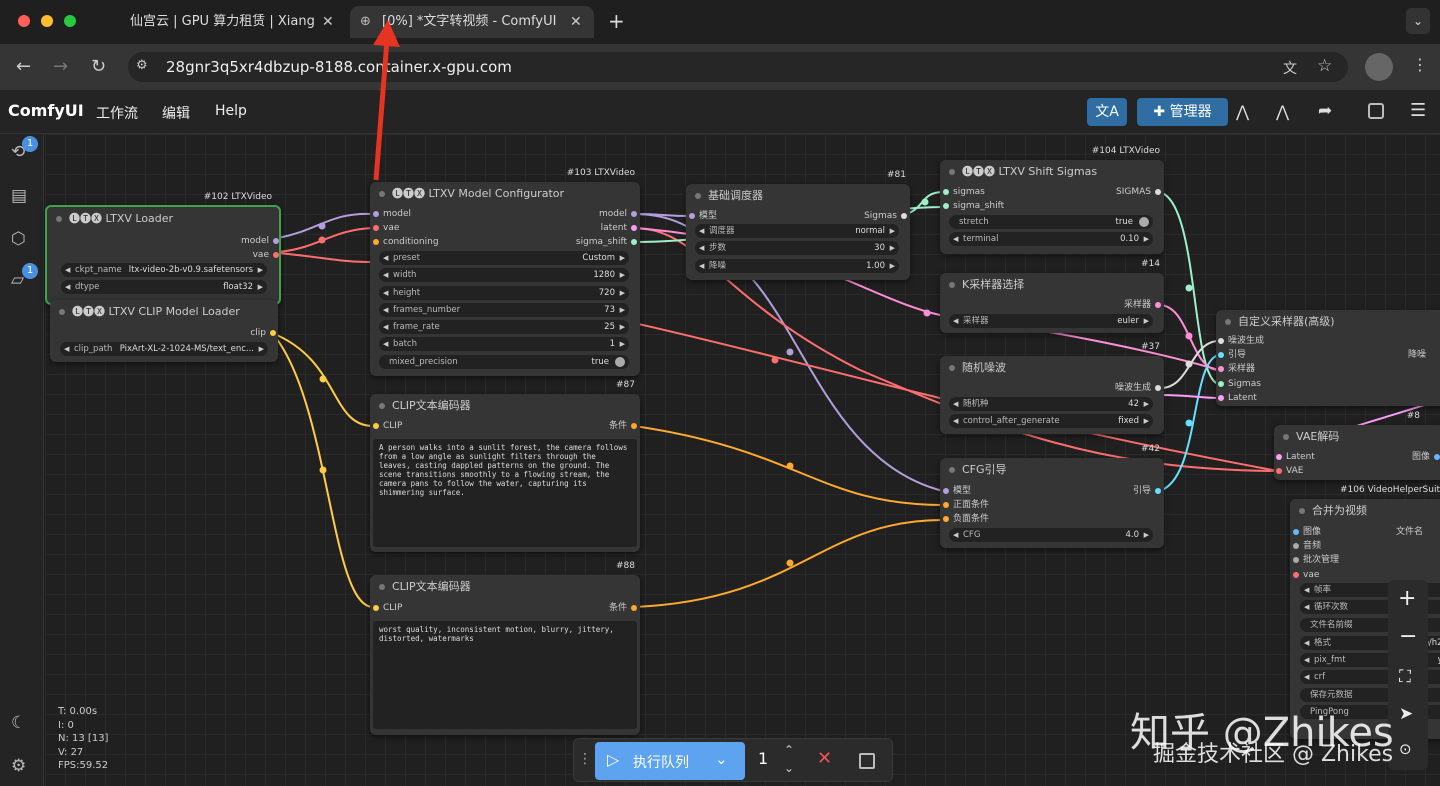  Describe the element at coordinates (504, 310) in the screenshot. I see `widget-frames-number: frames_number73` at that location.